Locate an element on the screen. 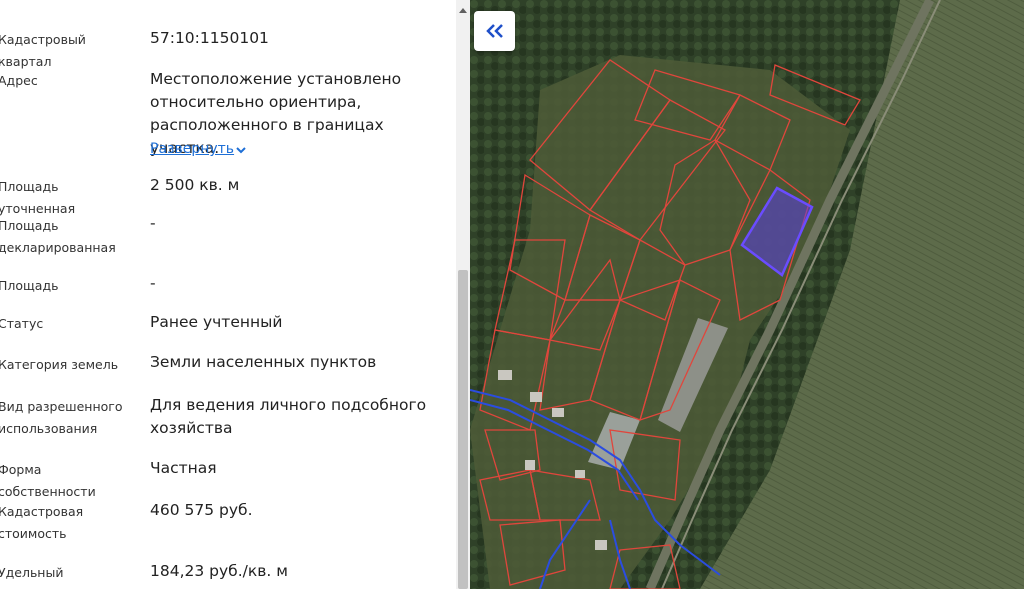 The image size is (1024, 589). double-chevron-left-icon is located at coordinates (494, 31).